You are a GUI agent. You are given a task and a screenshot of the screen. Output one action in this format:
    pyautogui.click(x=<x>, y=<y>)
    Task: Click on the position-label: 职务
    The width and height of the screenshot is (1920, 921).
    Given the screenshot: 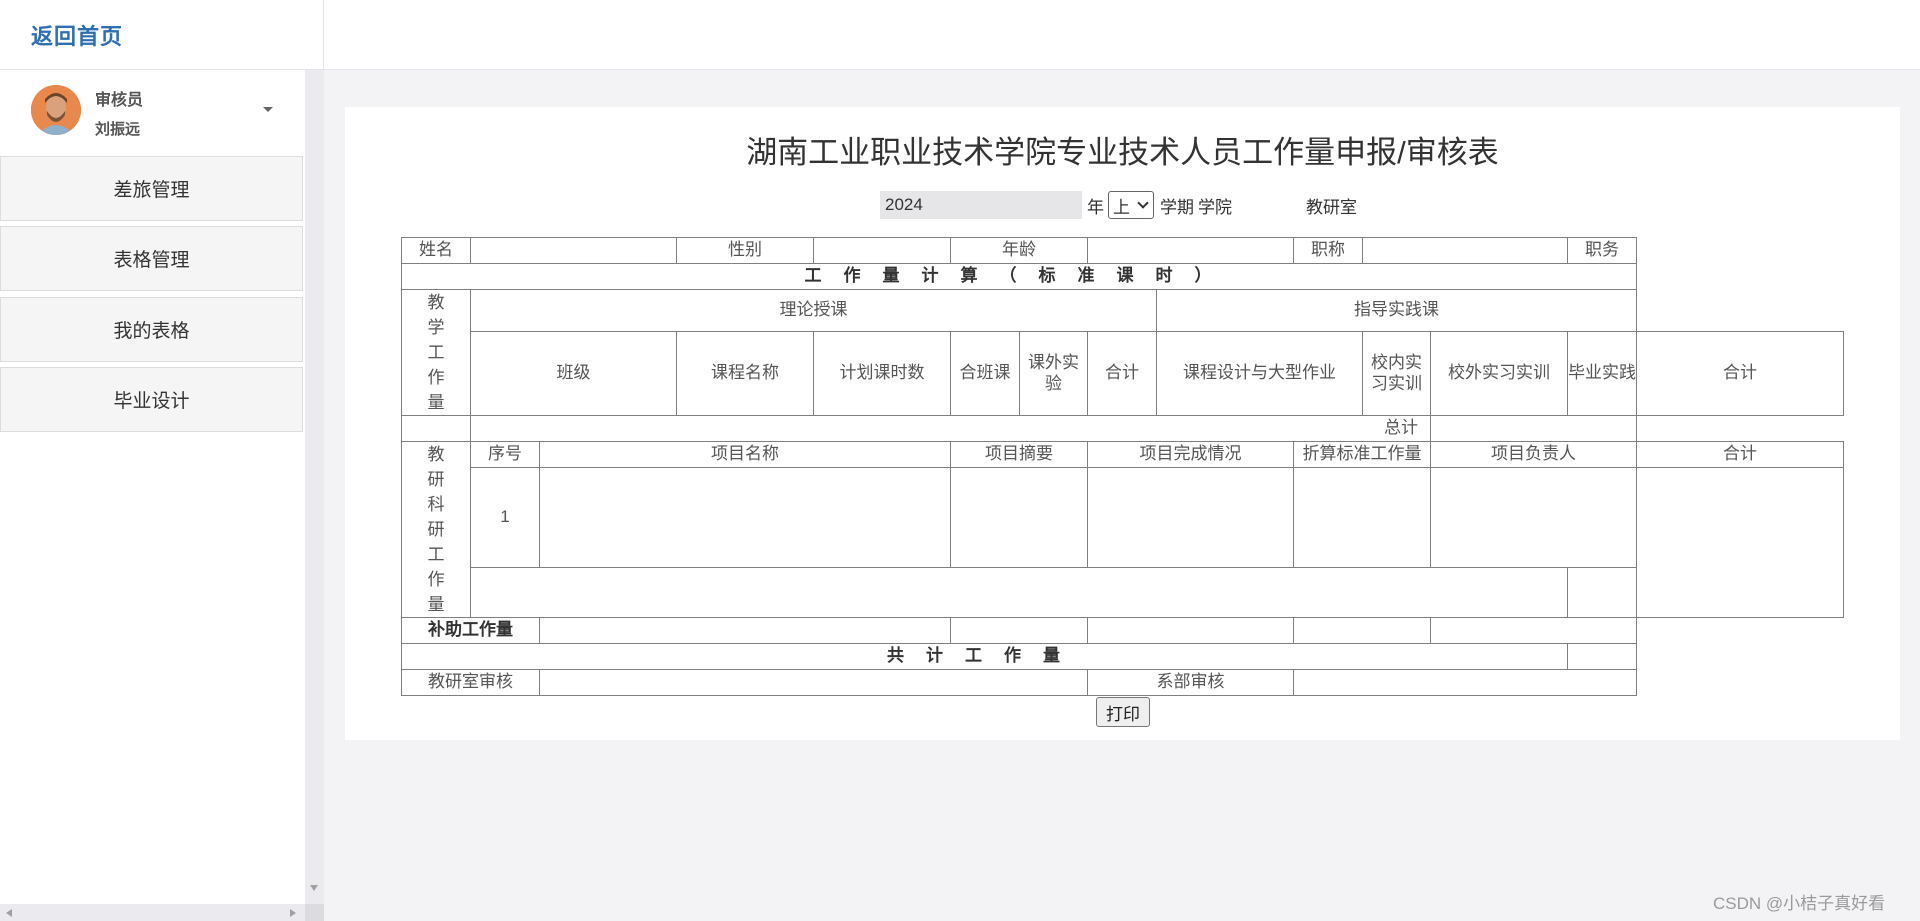 What is the action you would take?
    pyautogui.click(x=1602, y=250)
    